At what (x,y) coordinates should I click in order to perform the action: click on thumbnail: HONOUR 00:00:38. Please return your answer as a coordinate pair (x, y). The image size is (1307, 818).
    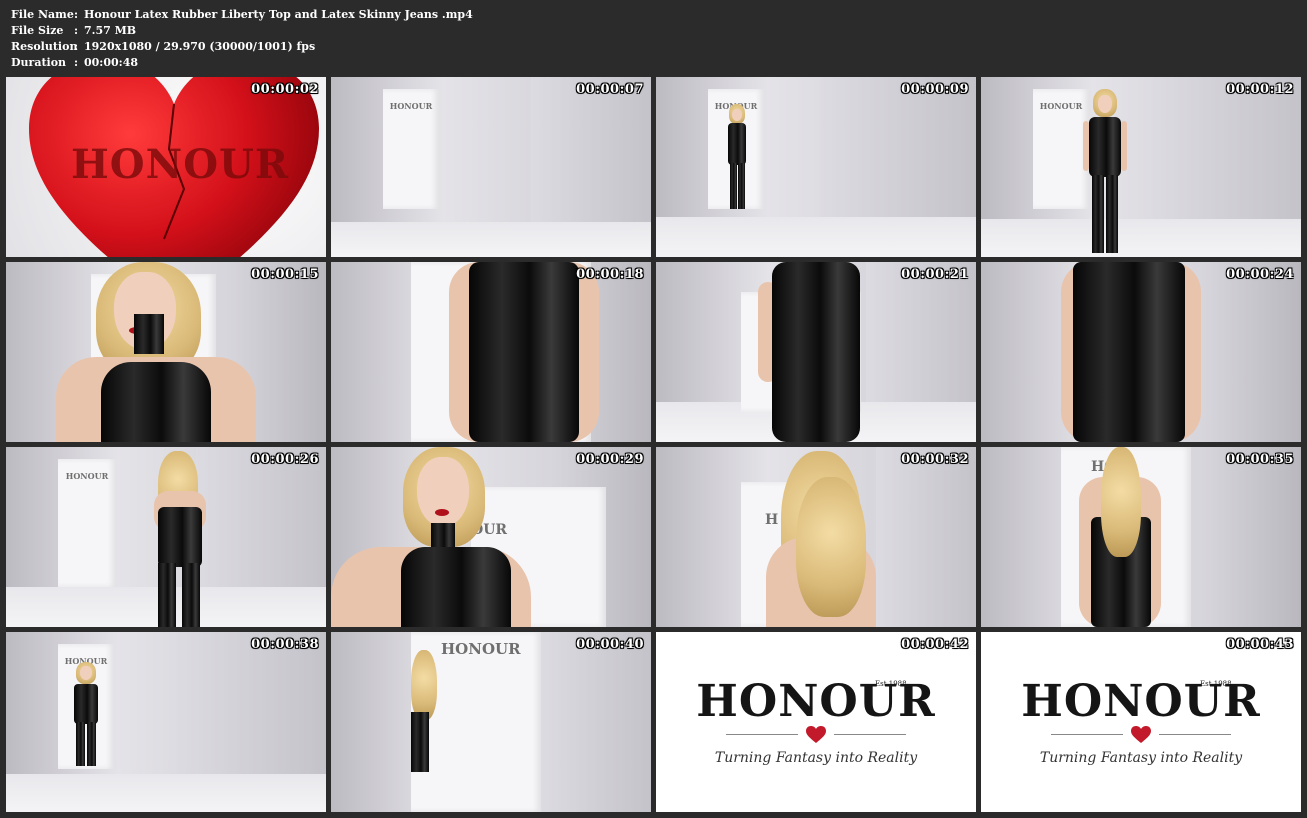
    Looking at the image, I should click on (166, 722).